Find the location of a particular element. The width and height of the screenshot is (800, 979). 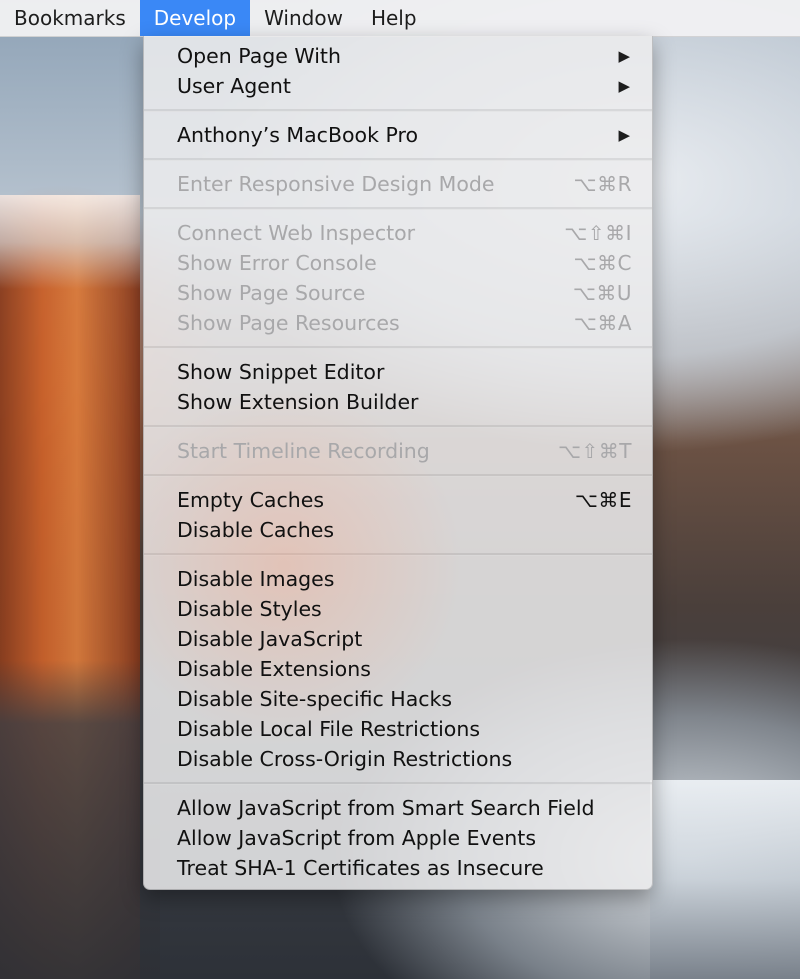

menu-item-disable-local-file-restrictions: Disable Local File Restrictions is located at coordinates (398, 729).